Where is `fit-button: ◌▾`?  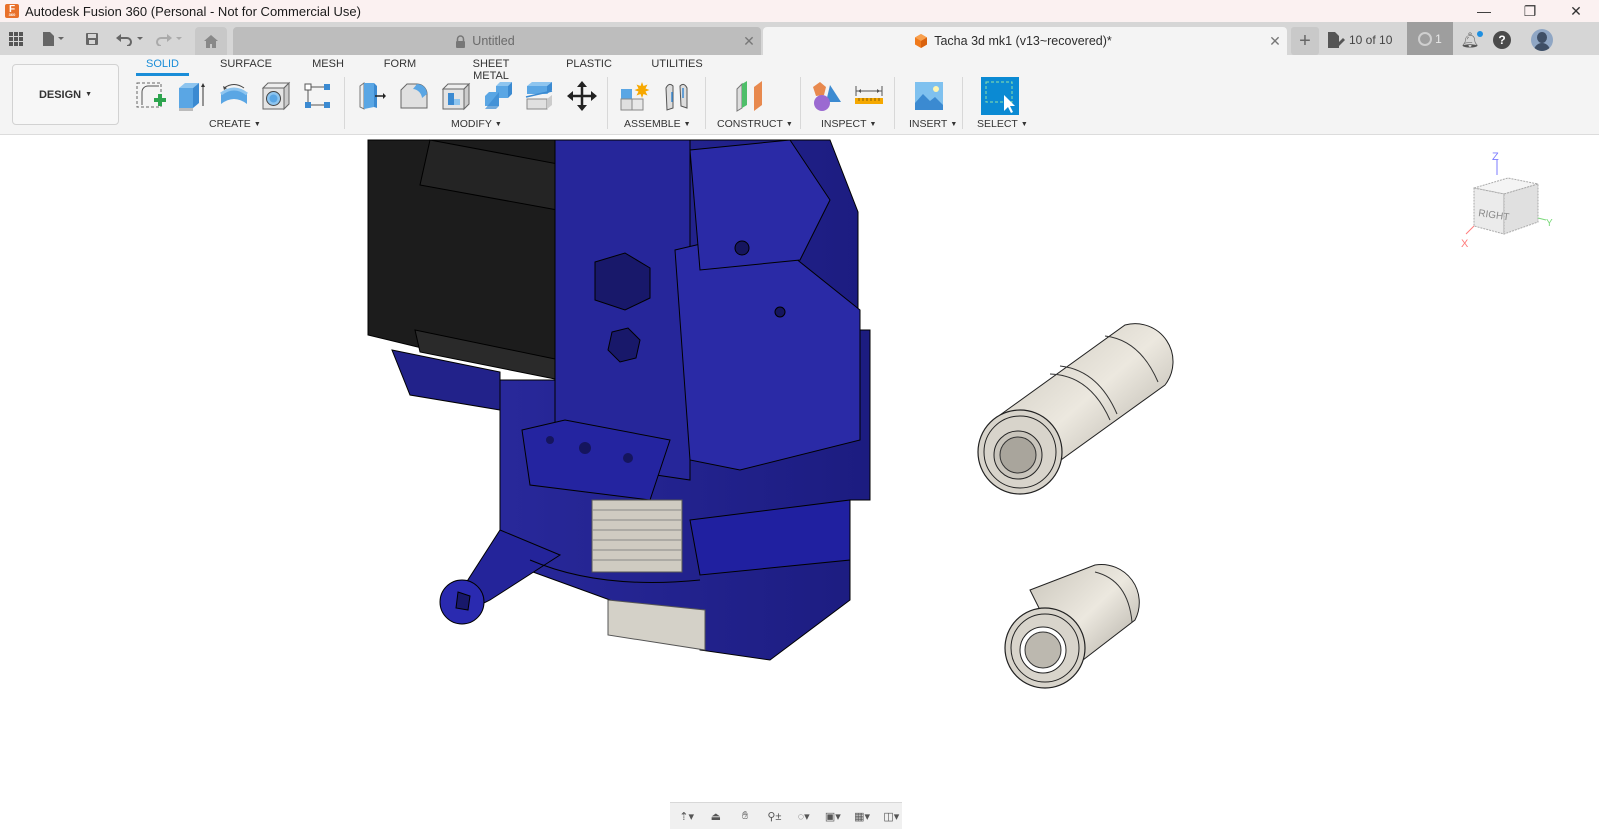 fit-button: ◌▾ is located at coordinates (803, 816).